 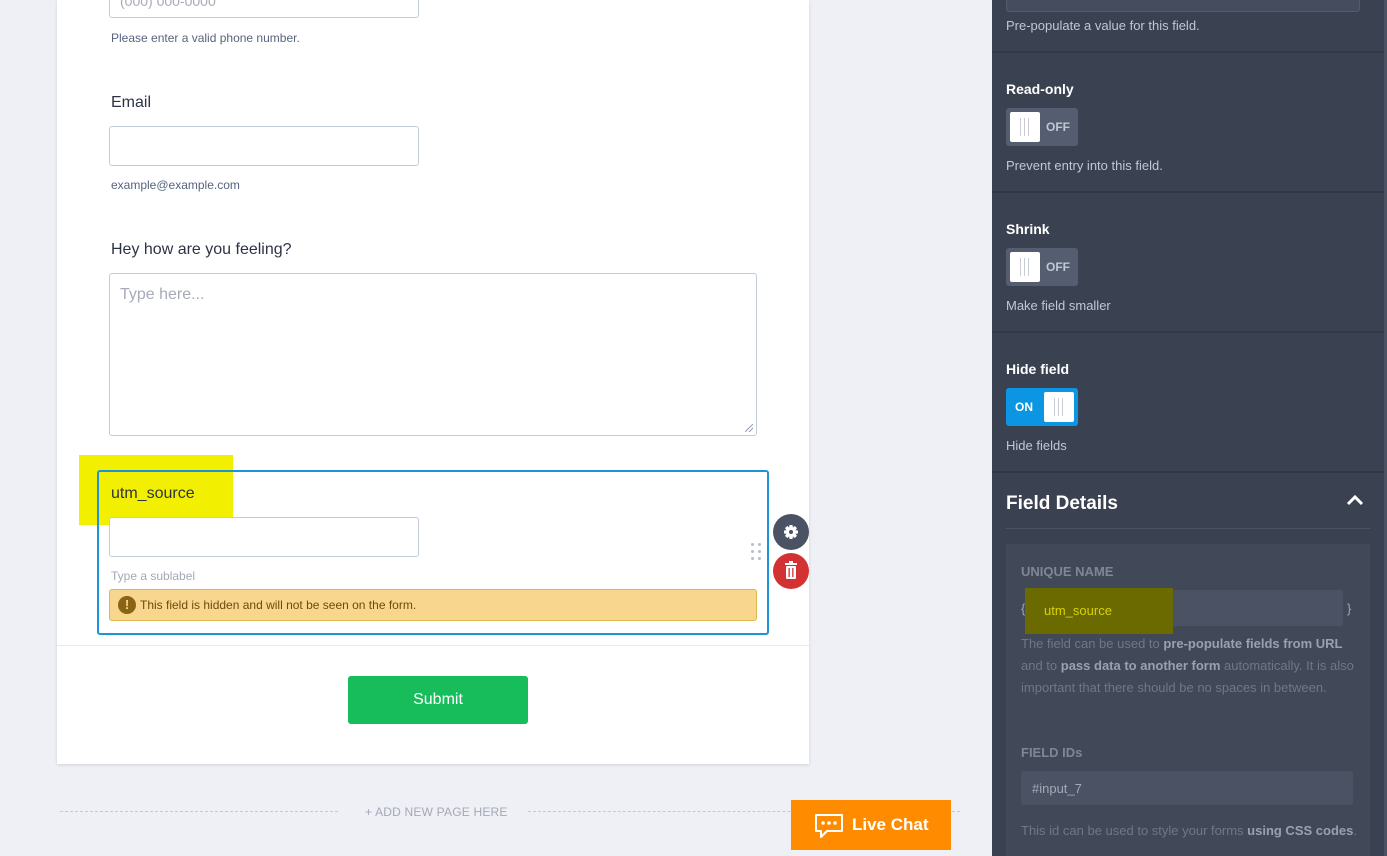 I want to click on field-ids-label: FIELD IDs, so click(x=1052, y=752).